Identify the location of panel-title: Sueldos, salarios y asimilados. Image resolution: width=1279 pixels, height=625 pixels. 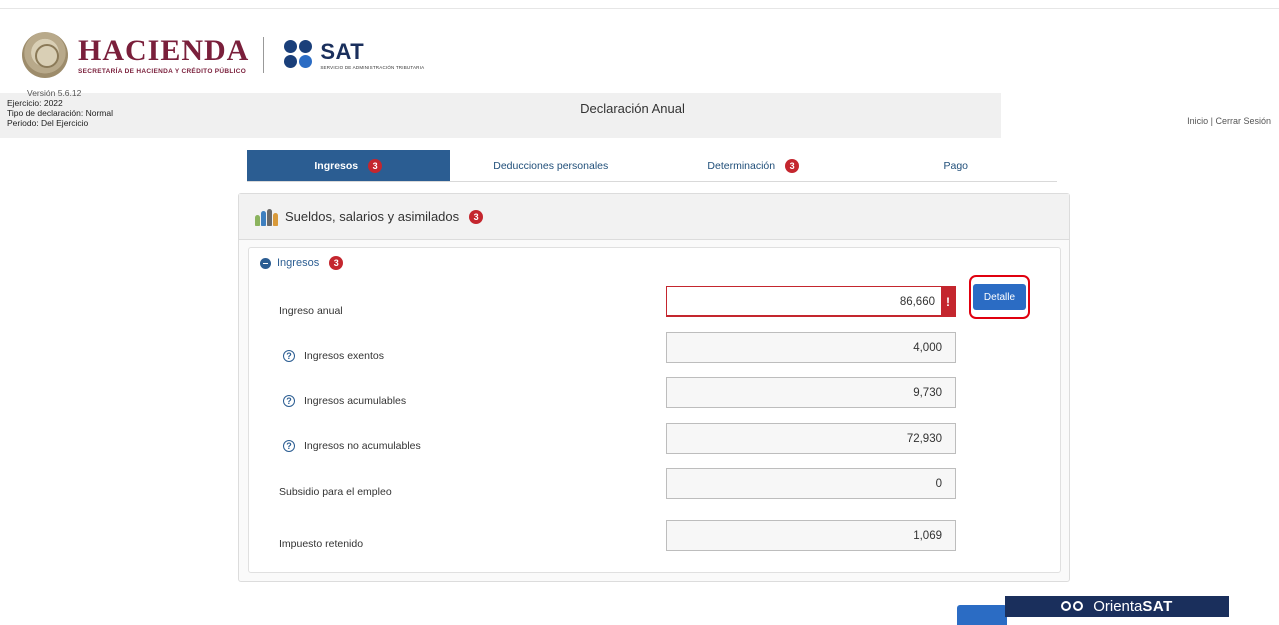
(372, 216).